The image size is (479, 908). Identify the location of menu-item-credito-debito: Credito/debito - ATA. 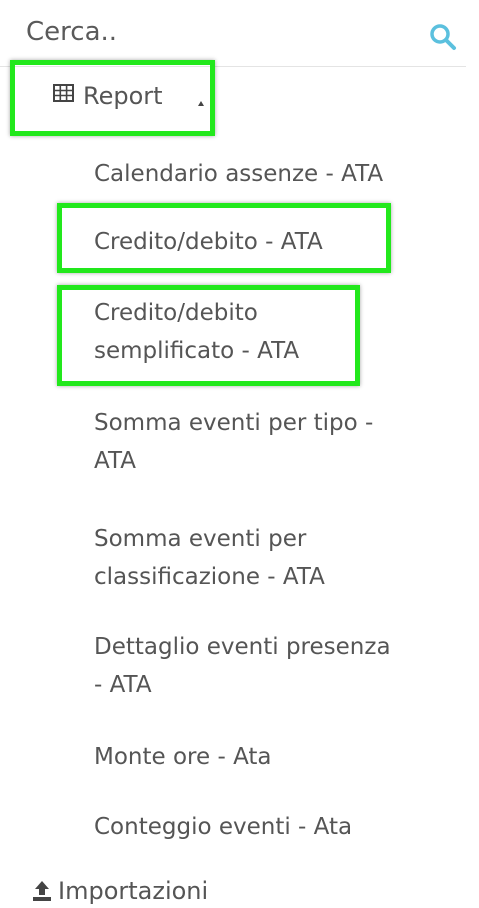
(208, 242).